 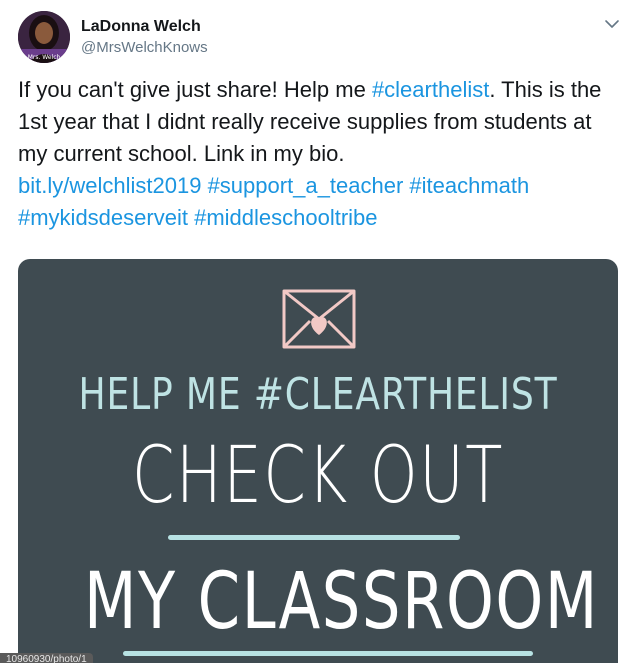 What do you see at coordinates (46, 658) in the screenshot?
I see `status-url-tooltip: 10960930/photo/1` at bounding box center [46, 658].